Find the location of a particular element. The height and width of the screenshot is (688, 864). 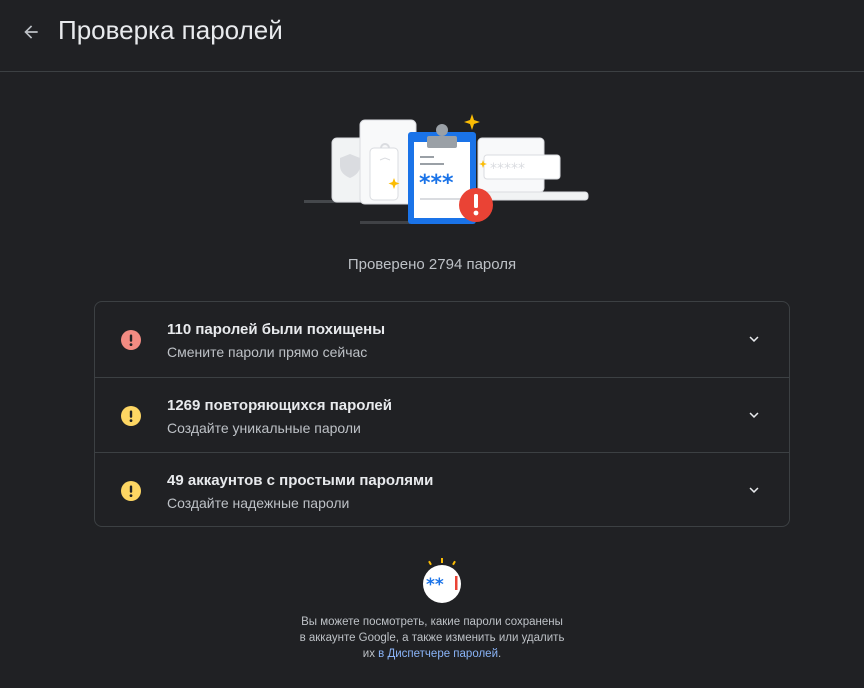

arrow-left-icon is located at coordinates (31, 32).